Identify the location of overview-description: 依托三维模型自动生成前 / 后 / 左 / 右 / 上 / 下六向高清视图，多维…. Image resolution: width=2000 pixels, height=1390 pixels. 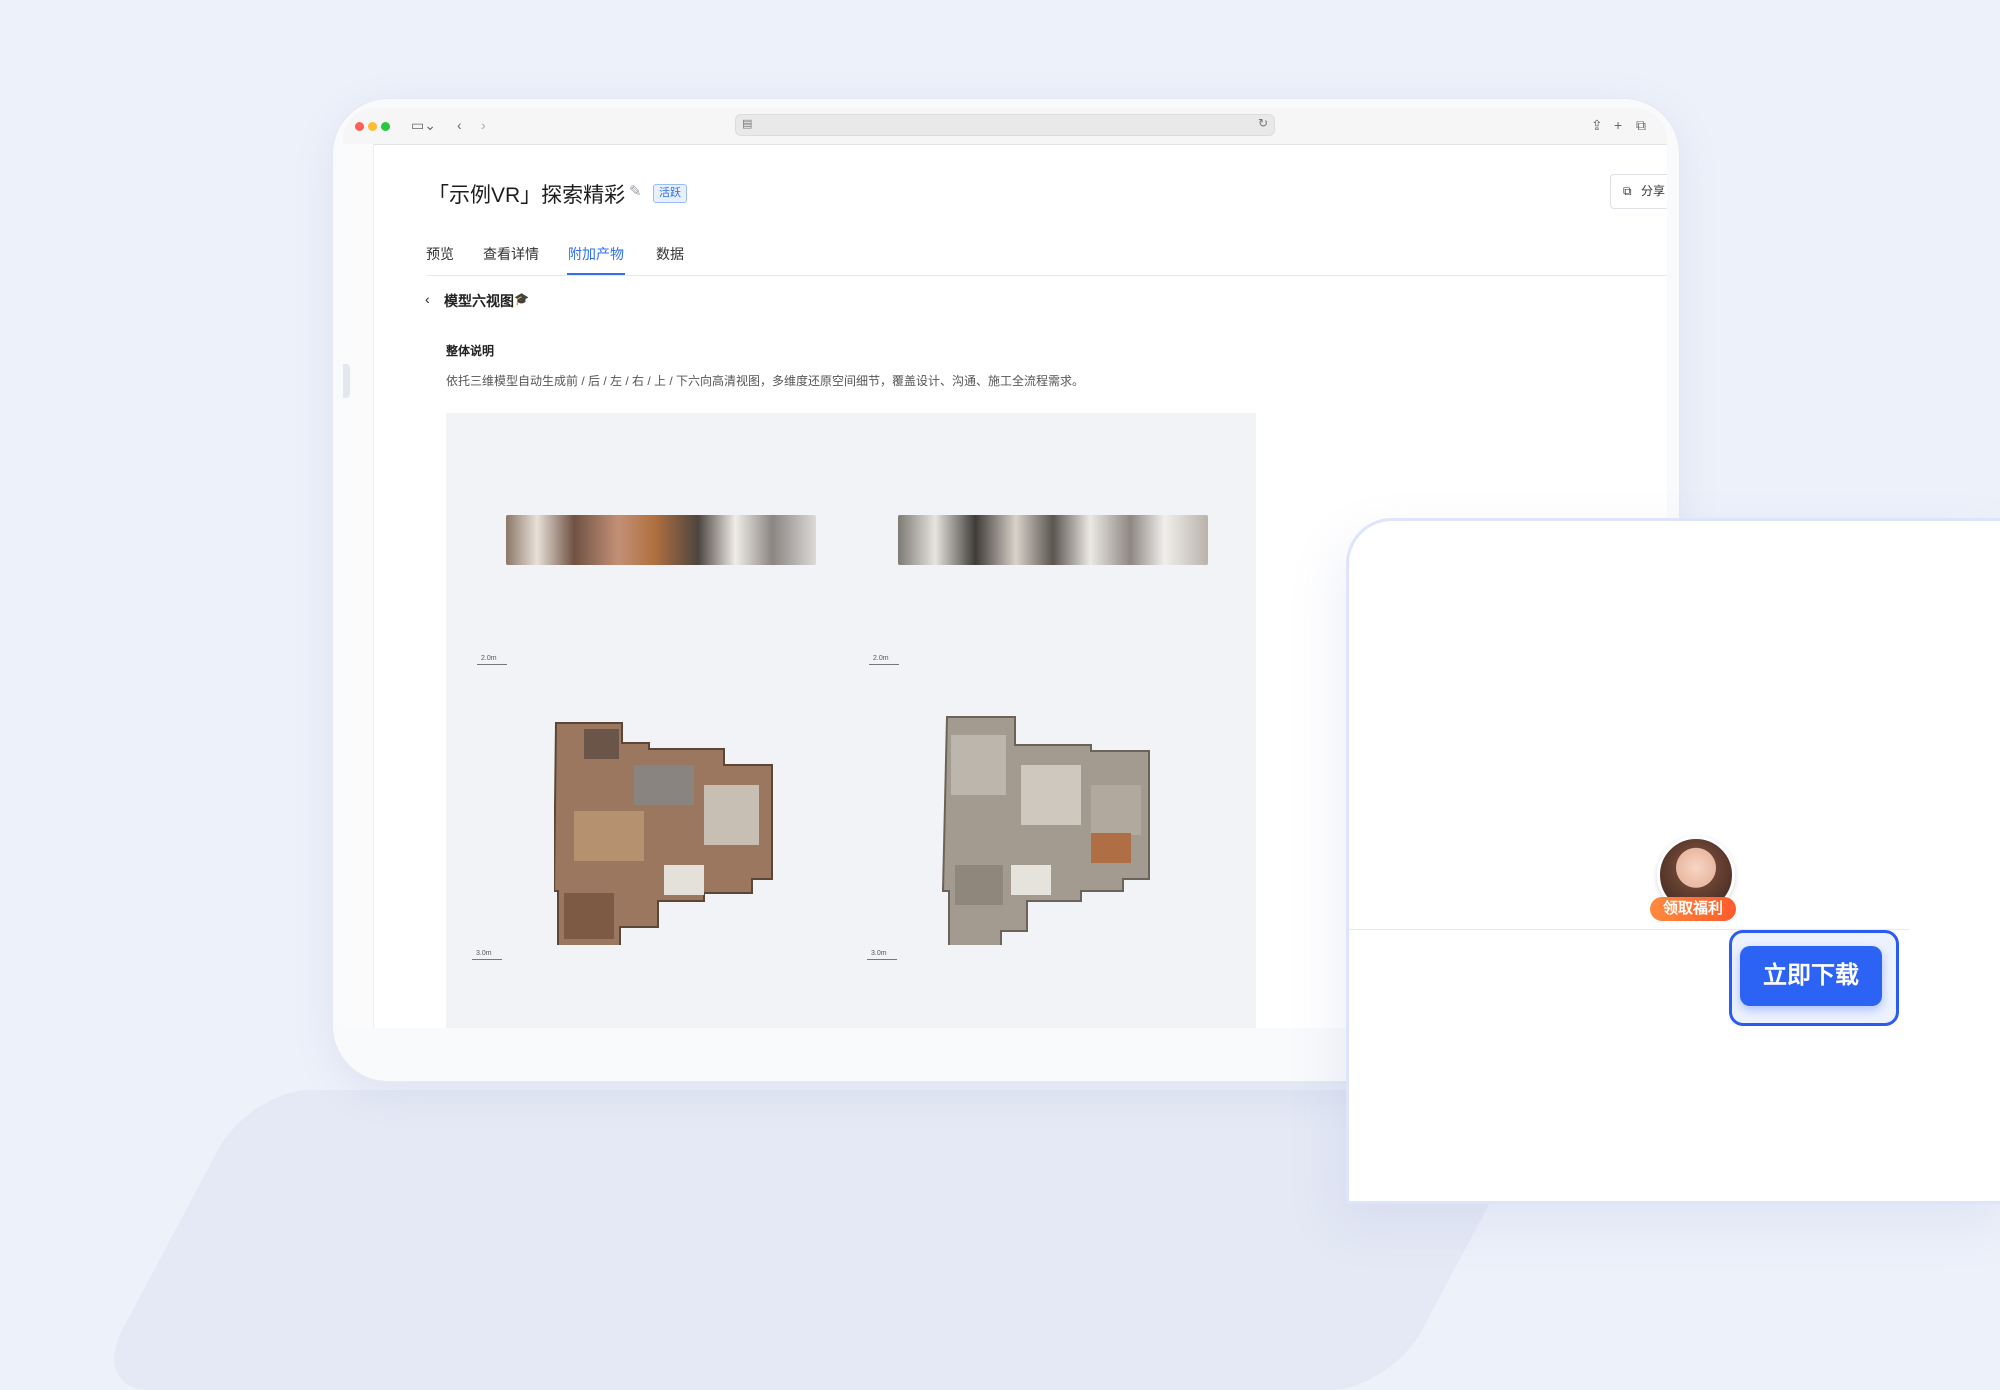
(765, 381).